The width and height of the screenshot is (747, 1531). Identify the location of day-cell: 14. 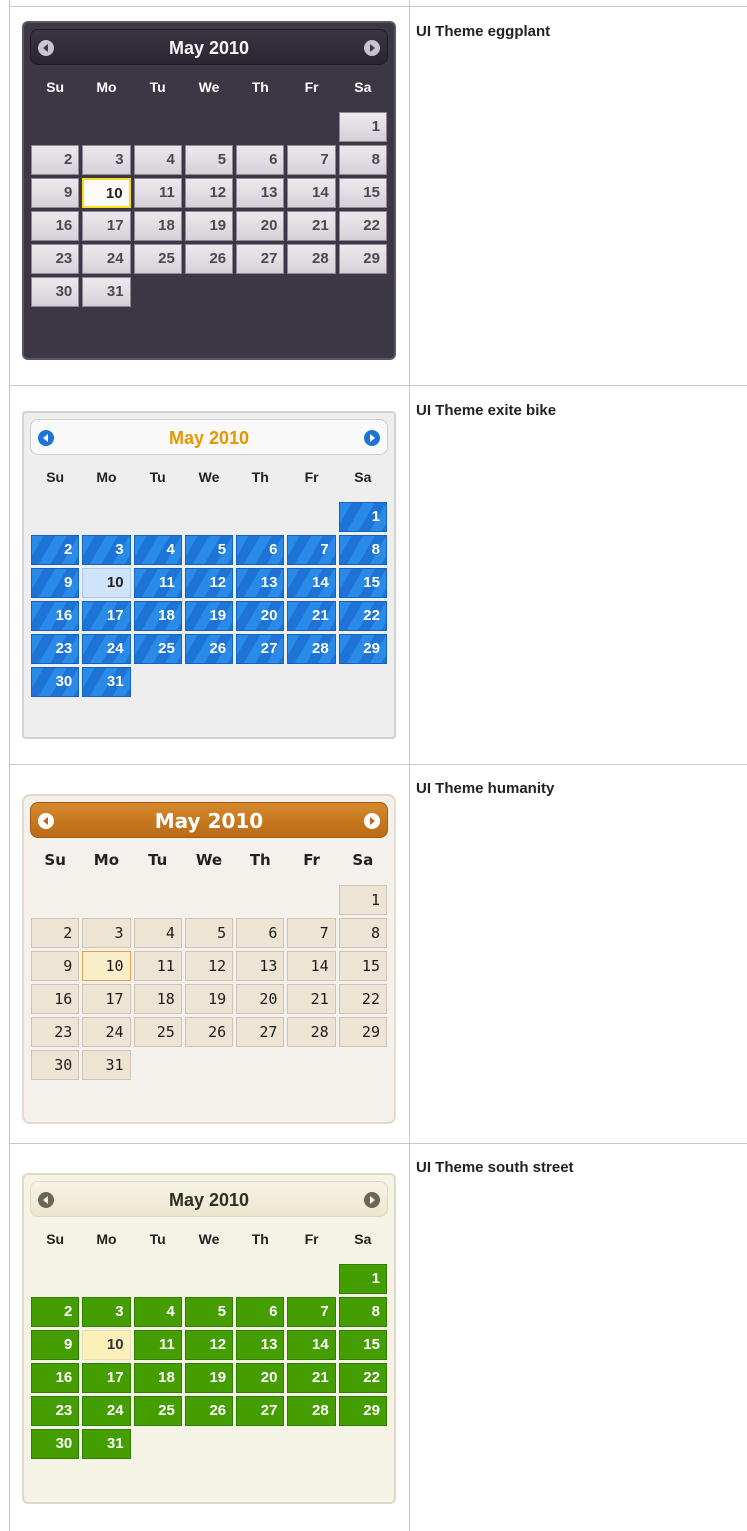
(311, 193).